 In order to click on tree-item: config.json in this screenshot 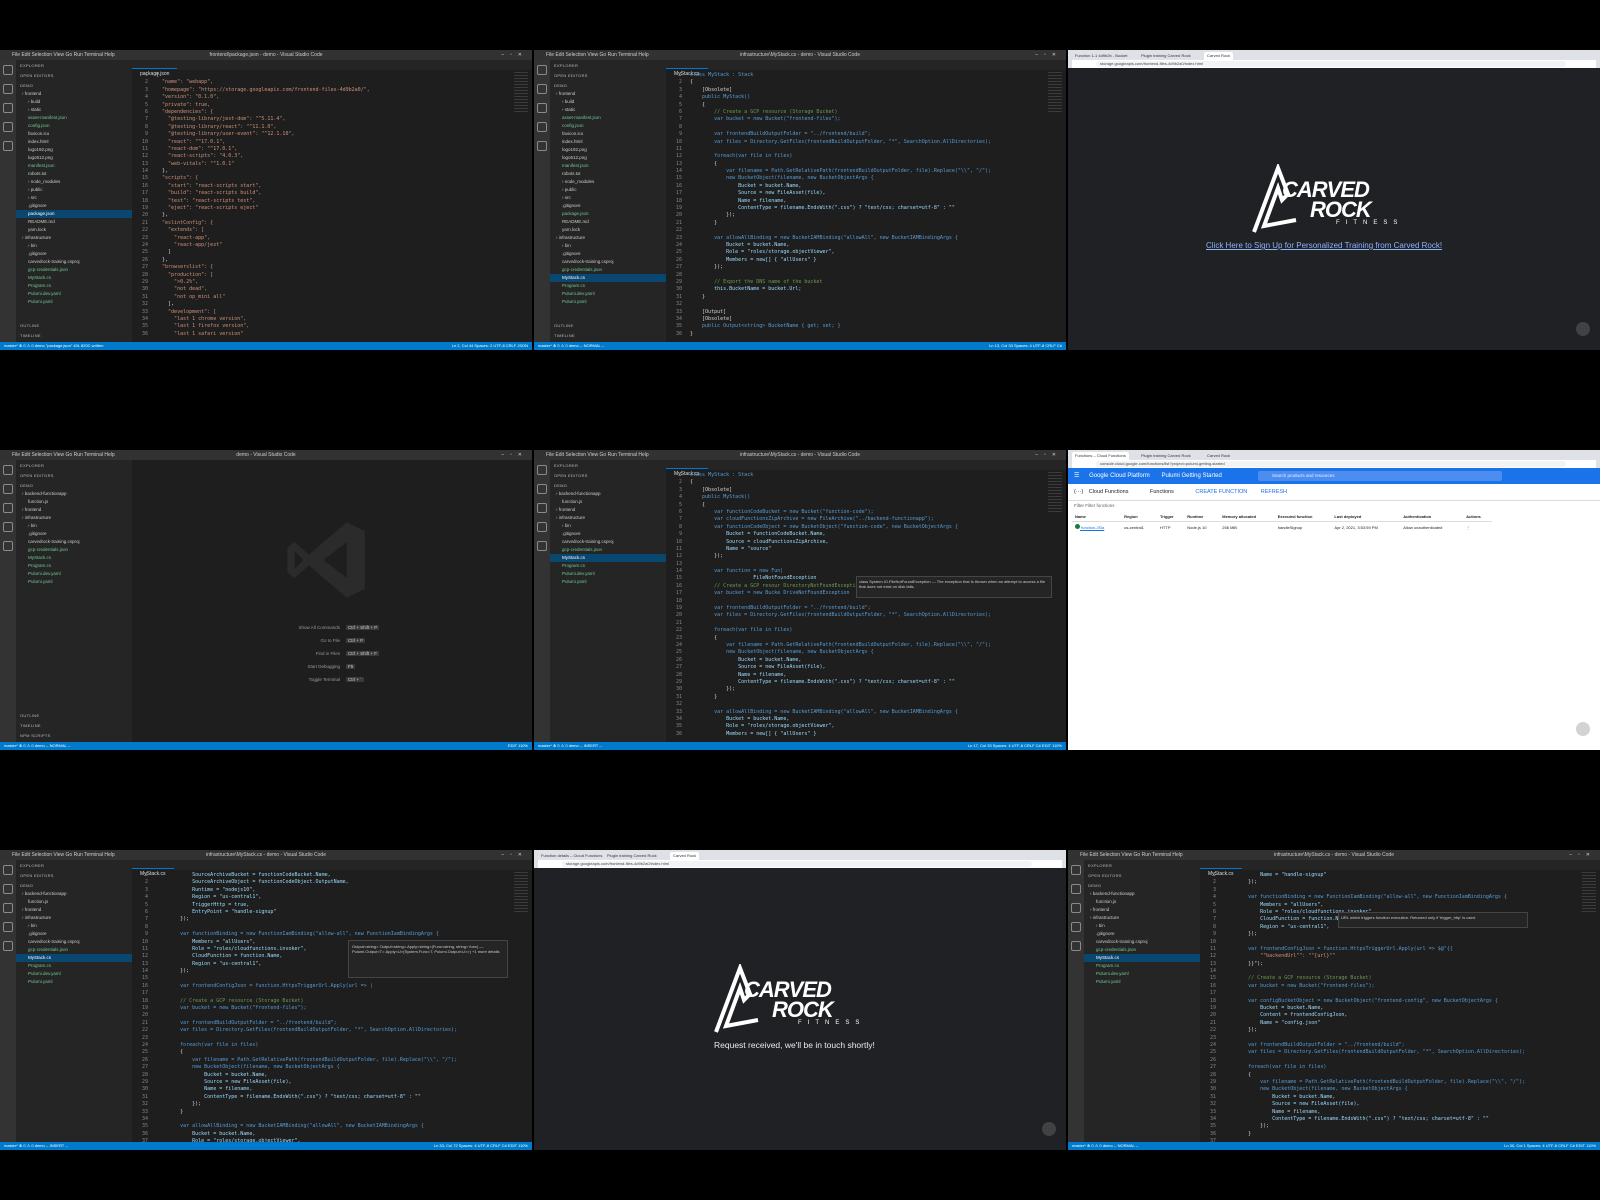, I will do `click(608, 126)`.